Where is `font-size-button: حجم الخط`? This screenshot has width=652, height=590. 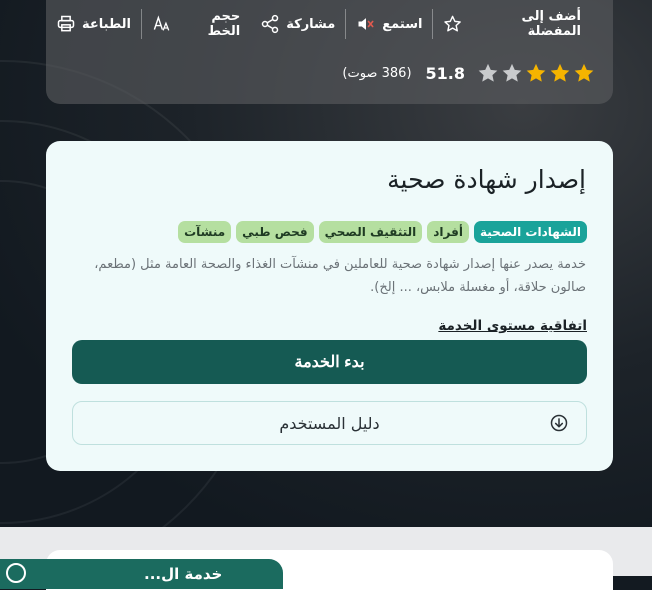 font-size-button: حجم الخط is located at coordinates (196, 24).